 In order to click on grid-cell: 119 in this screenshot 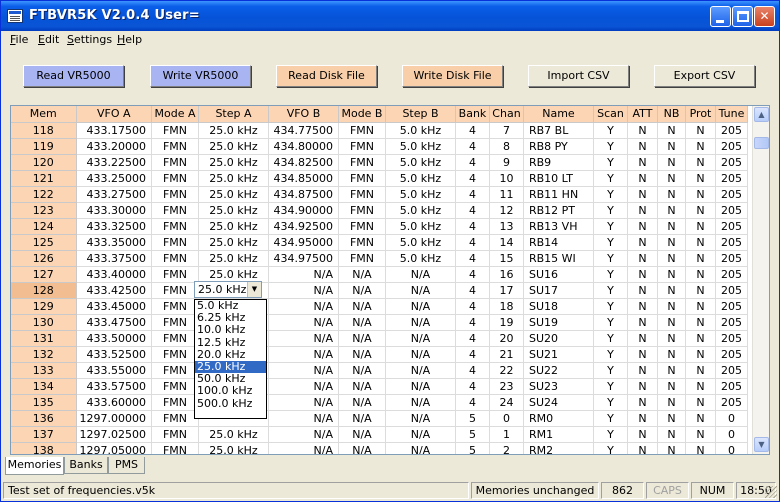, I will do `click(44, 146)`.